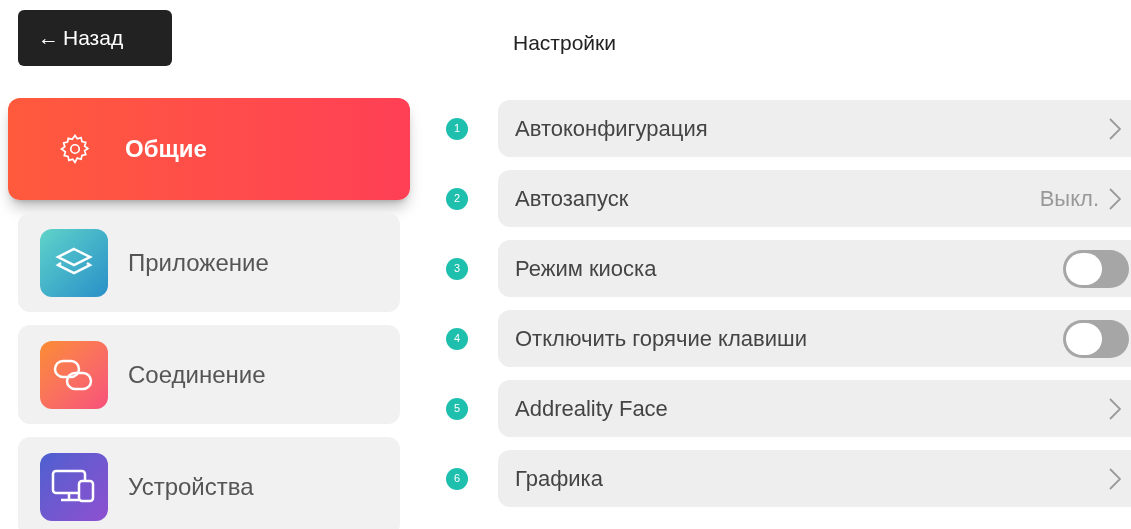 The image size is (1131, 529). Describe the element at coordinates (457, 338) in the screenshot. I see `number-badge: 4` at that location.